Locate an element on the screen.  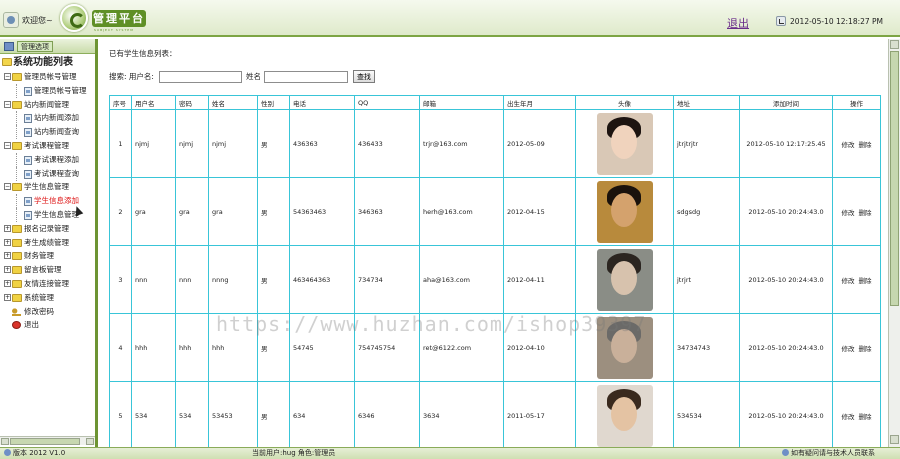
cell-username: 534 is located at coordinates (153, 414).